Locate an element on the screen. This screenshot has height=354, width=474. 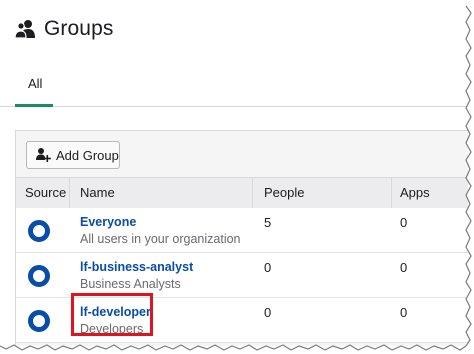
tab-bar: All is located at coordinates (234, 86).